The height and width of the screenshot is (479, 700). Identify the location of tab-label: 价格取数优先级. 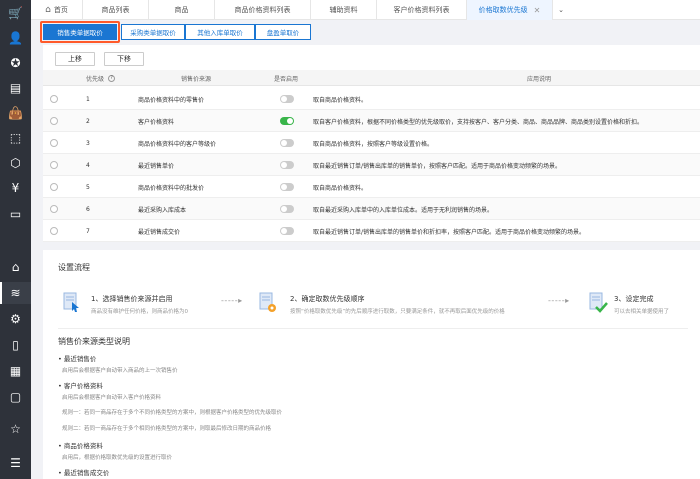
(503, 10).